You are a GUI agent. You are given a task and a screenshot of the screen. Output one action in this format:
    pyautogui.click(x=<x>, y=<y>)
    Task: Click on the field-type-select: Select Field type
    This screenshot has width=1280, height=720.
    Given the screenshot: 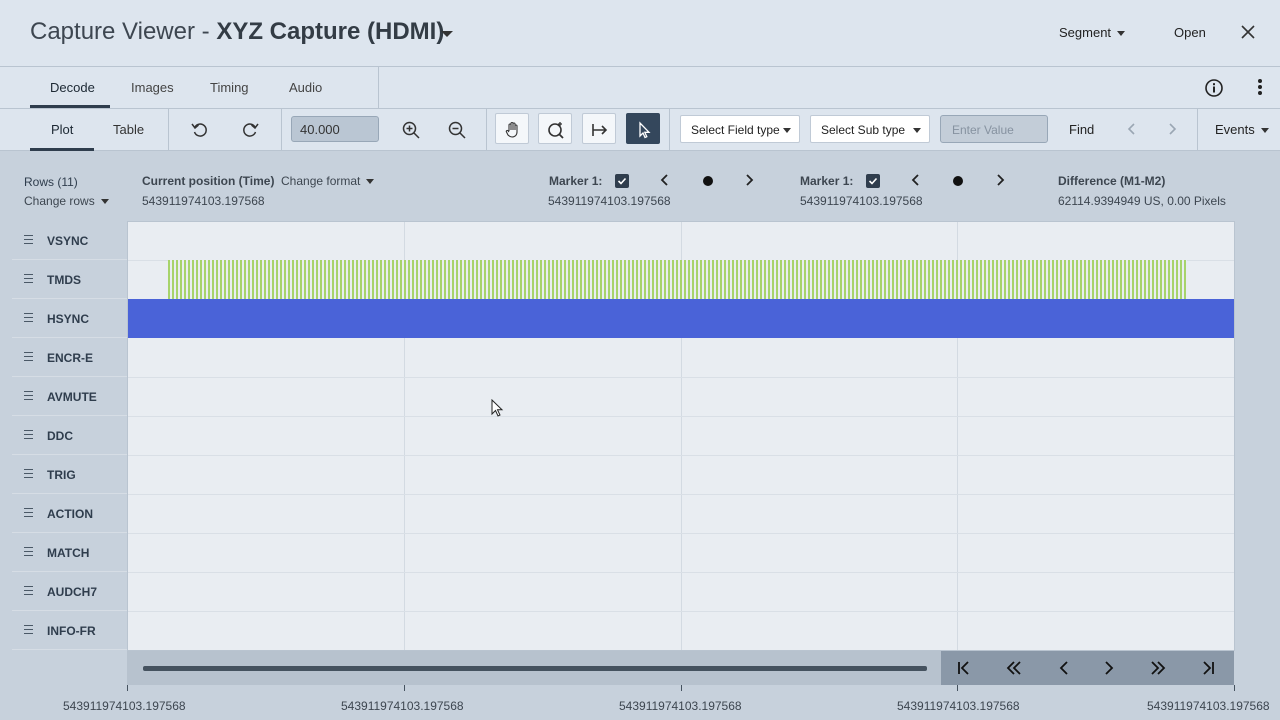 What is the action you would take?
    pyautogui.click(x=740, y=129)
    